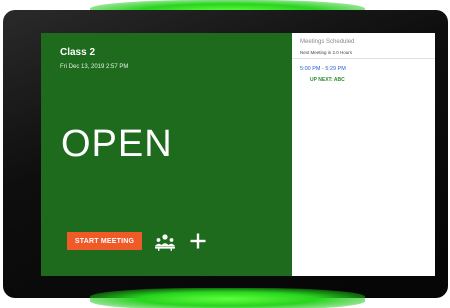 The height and width of the screenshot is (308, 450). What do you see at coordinates (327, 80) in the screenshot?
I see `up-next-label: UP NEXT: ABC` at bounding box center [327, 80].